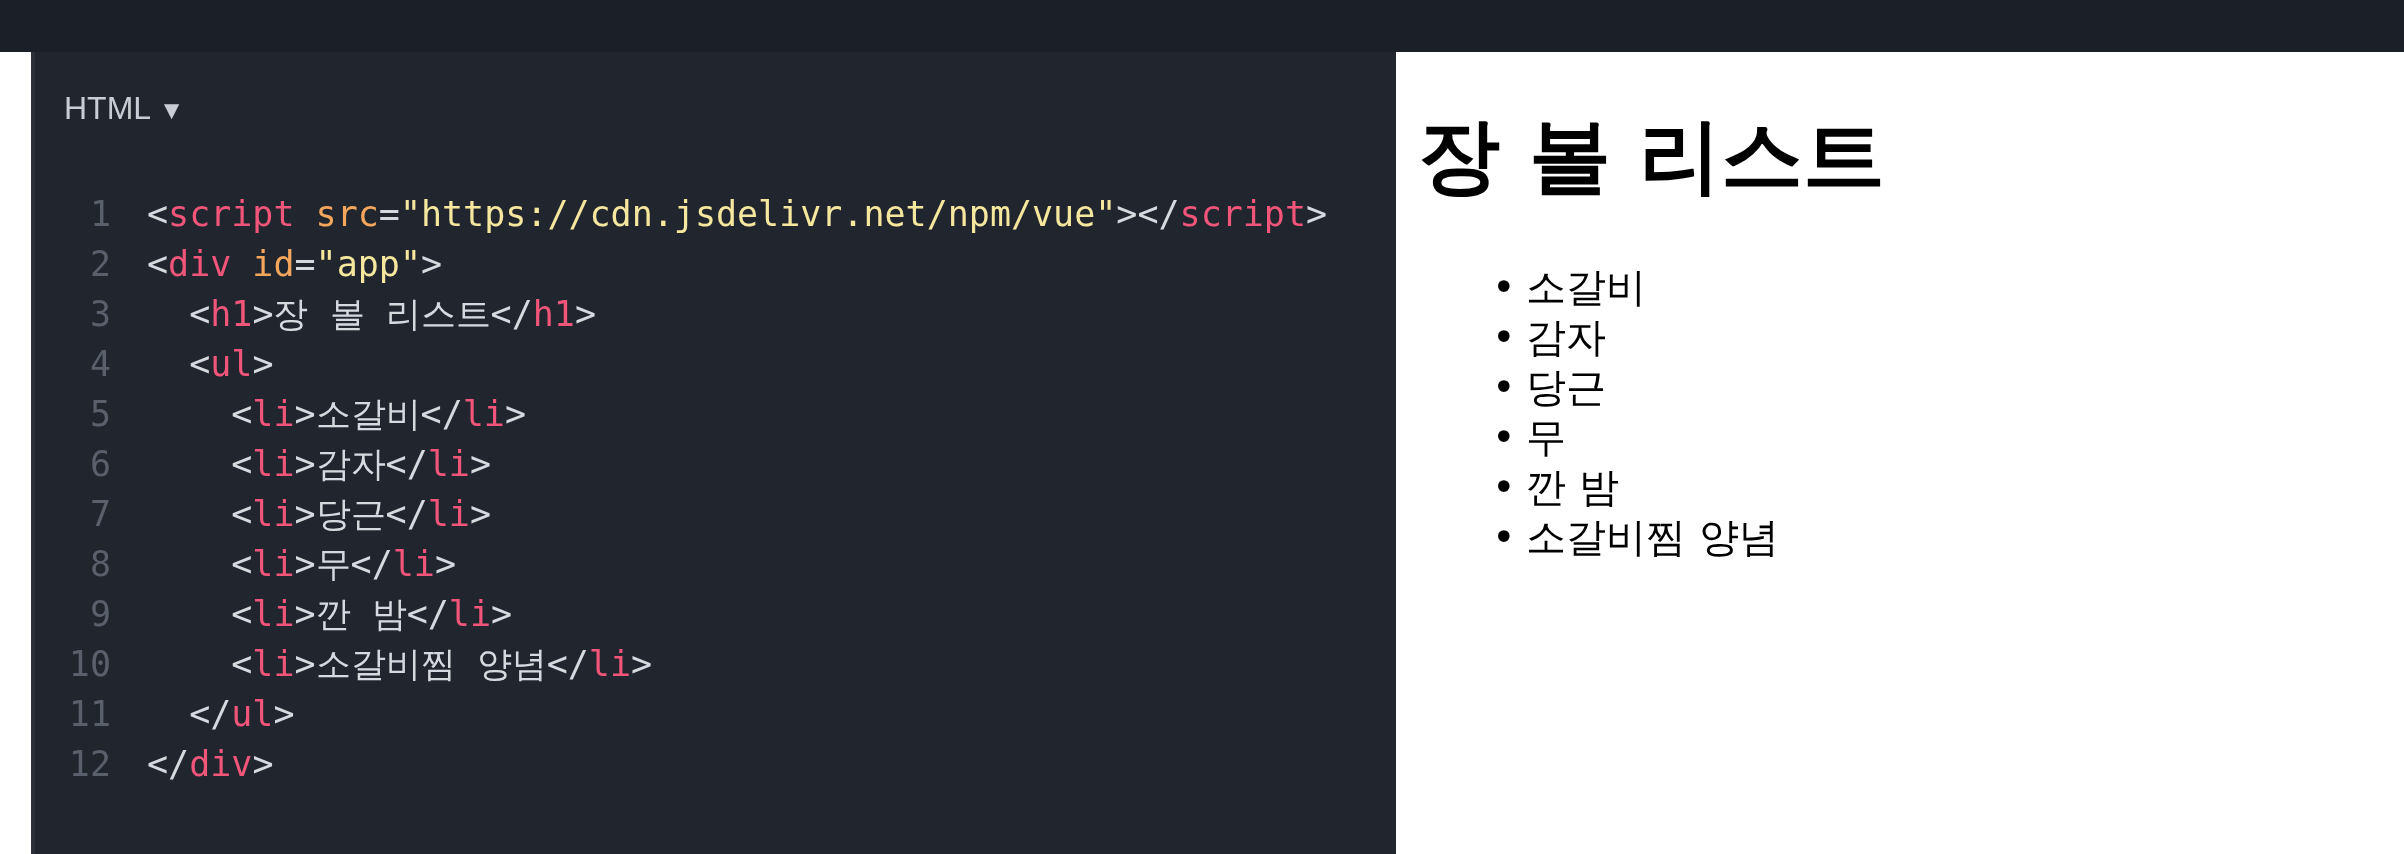 The width and height of the screenshot is (2404, 854). Describe the element at coordinates (231, 364) in the screenshot. I see `code-line: <ul>` at that location.